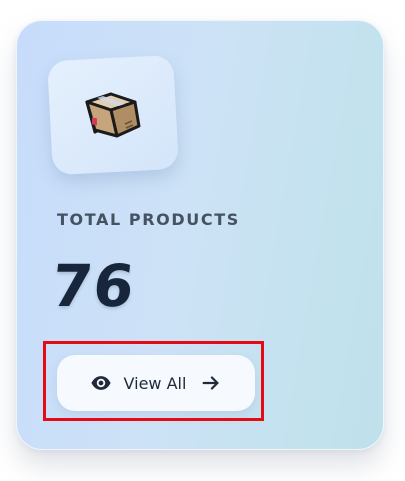 Image resolution: width=405 pixels, height=481 pixels. What do you see at coordinates (101, 383) in the screenshot?
I see `eye-icon` at bounding box center [101, 383].